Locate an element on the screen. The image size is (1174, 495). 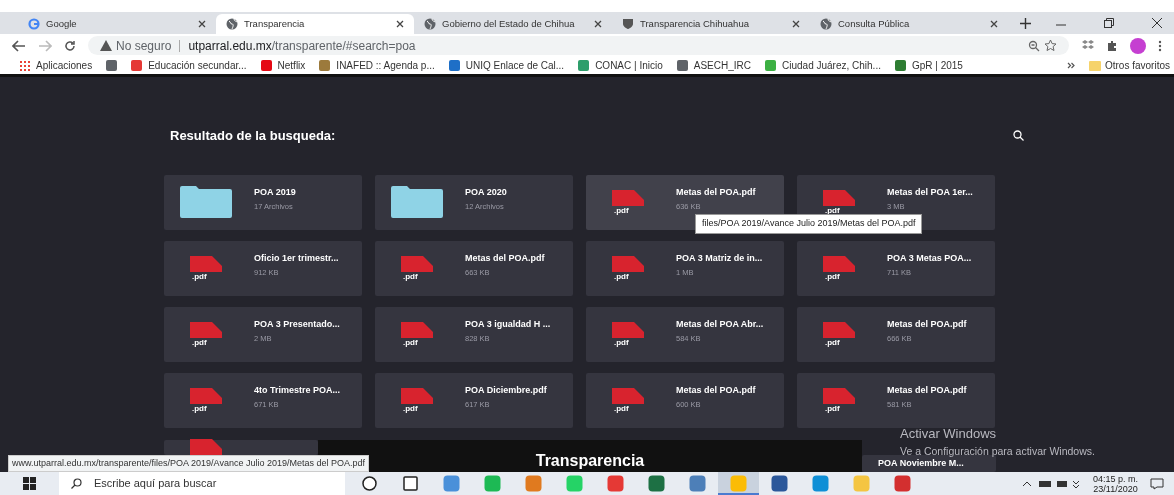
file-name: POA 2020 is located at coordinates (486, 193).